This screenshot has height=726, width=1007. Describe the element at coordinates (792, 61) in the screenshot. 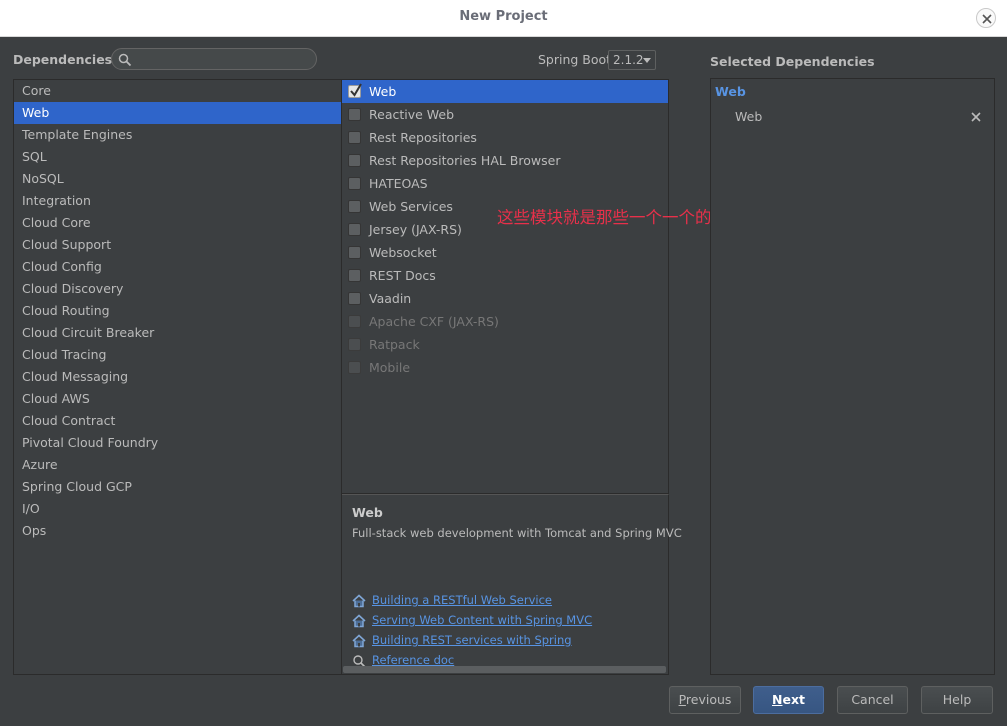

I see `selected-dependencies-label: Selected Dependencies` at that location.